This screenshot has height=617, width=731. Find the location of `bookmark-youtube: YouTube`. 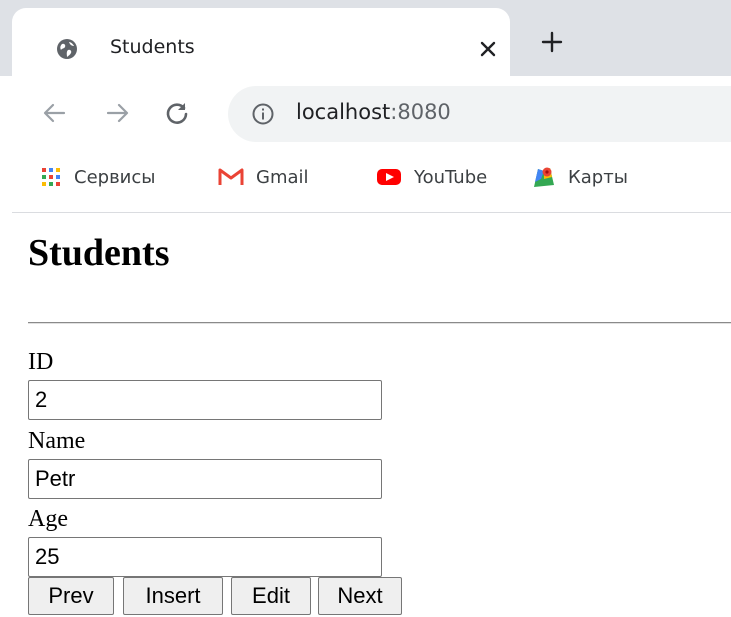

bookmark-youtube: YouTube is located at coordinates (431, 177).